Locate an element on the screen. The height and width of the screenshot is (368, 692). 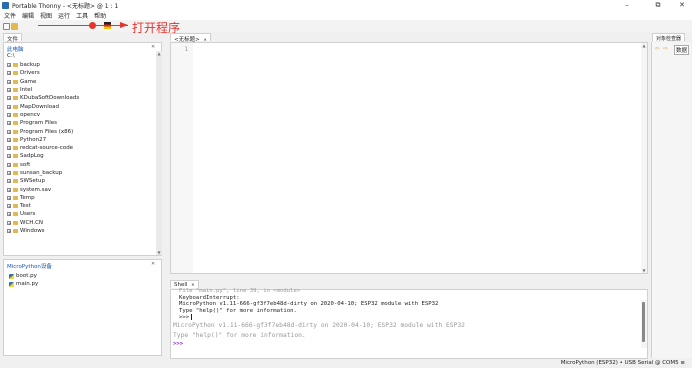
files-panel-close-icon: ✕ is located at coordinates (153, 47).